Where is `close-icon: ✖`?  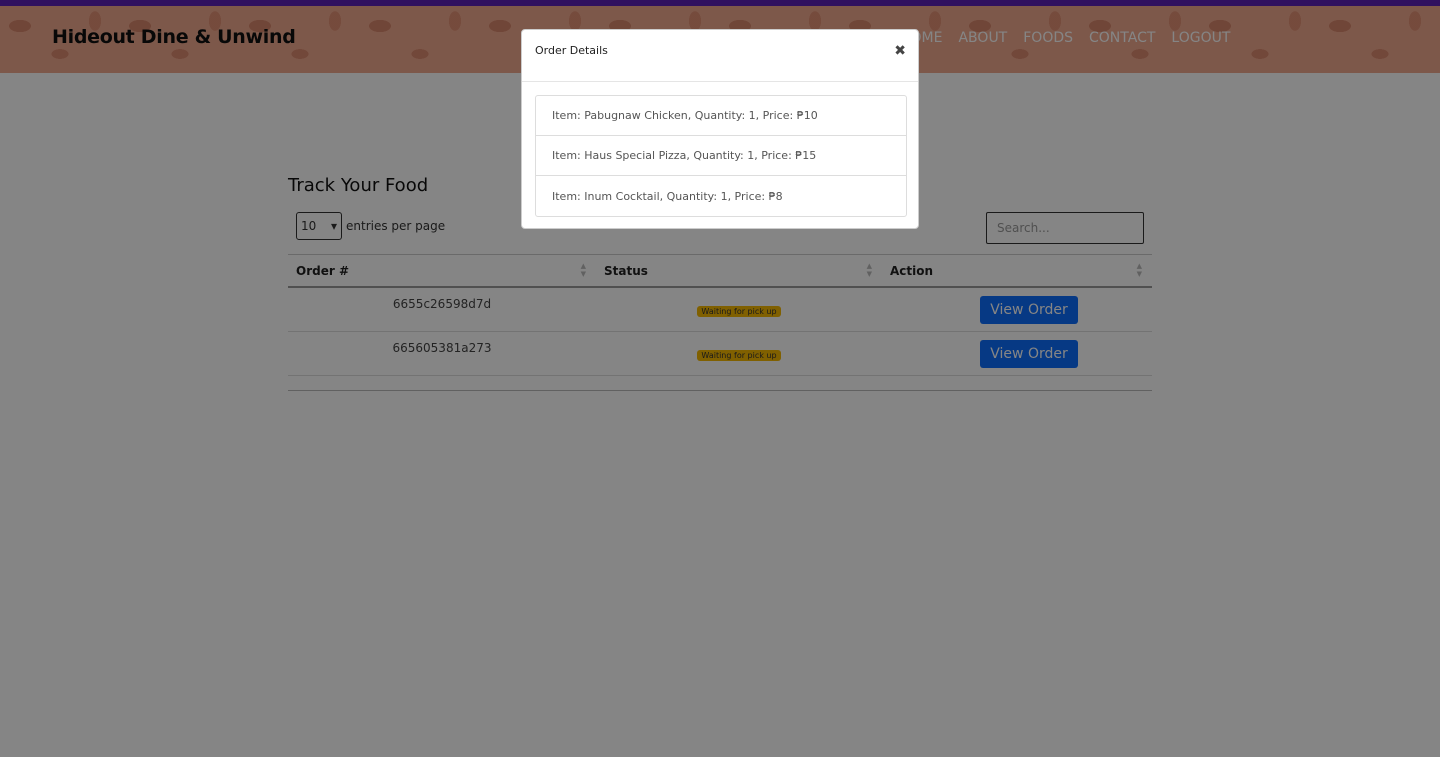
close-icon: ✖ is located at coordinates (900, 51).